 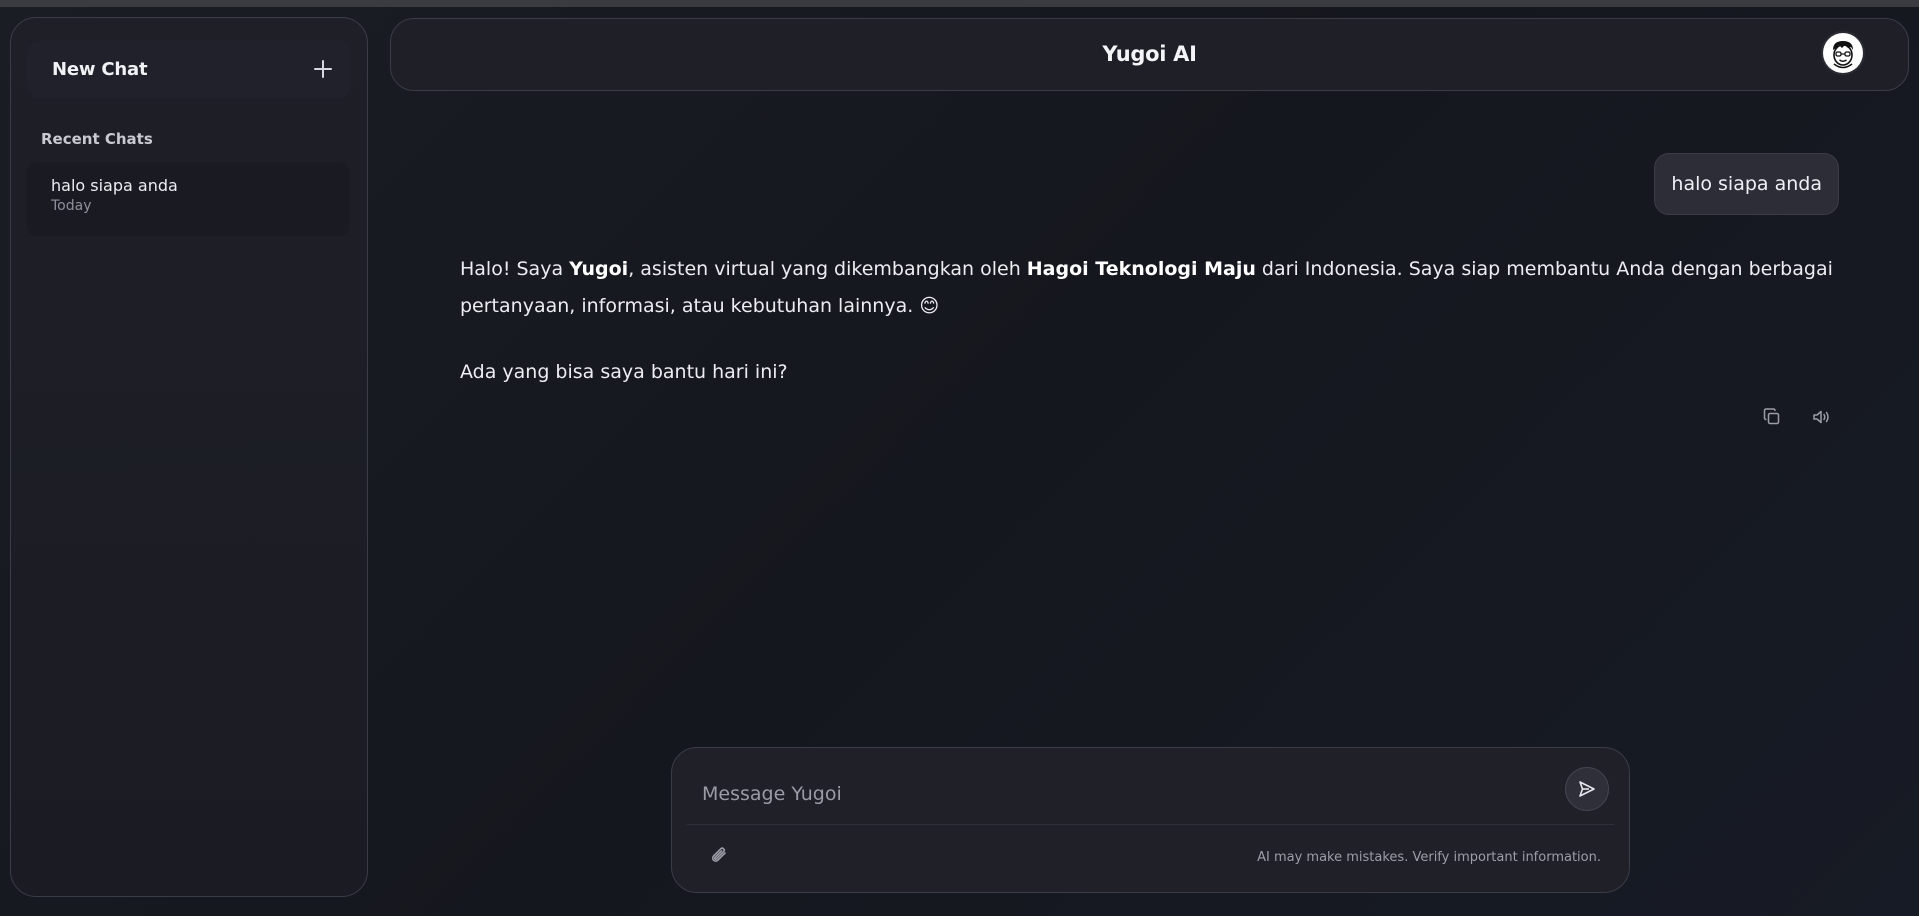 What do you see at coordinates (189, 69) in the screenshot?
I see `new-chat-button: New Chat` at bounding box center [189, 69].